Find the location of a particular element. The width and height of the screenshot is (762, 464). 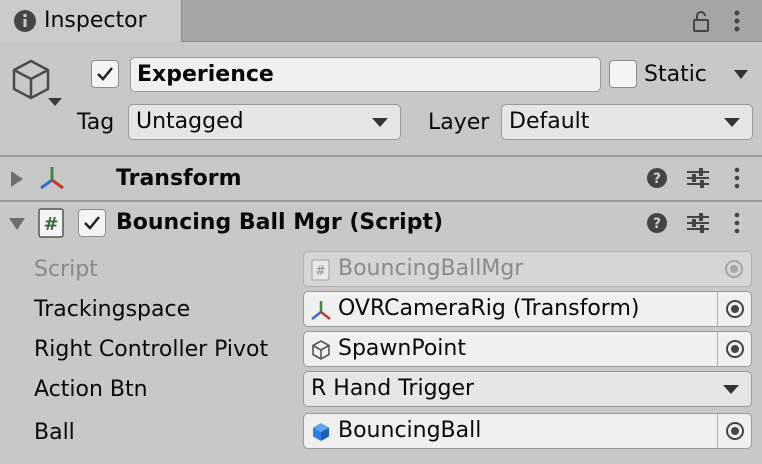

icon-dropdown-arrow-icon is located at coordinates (55, 102).